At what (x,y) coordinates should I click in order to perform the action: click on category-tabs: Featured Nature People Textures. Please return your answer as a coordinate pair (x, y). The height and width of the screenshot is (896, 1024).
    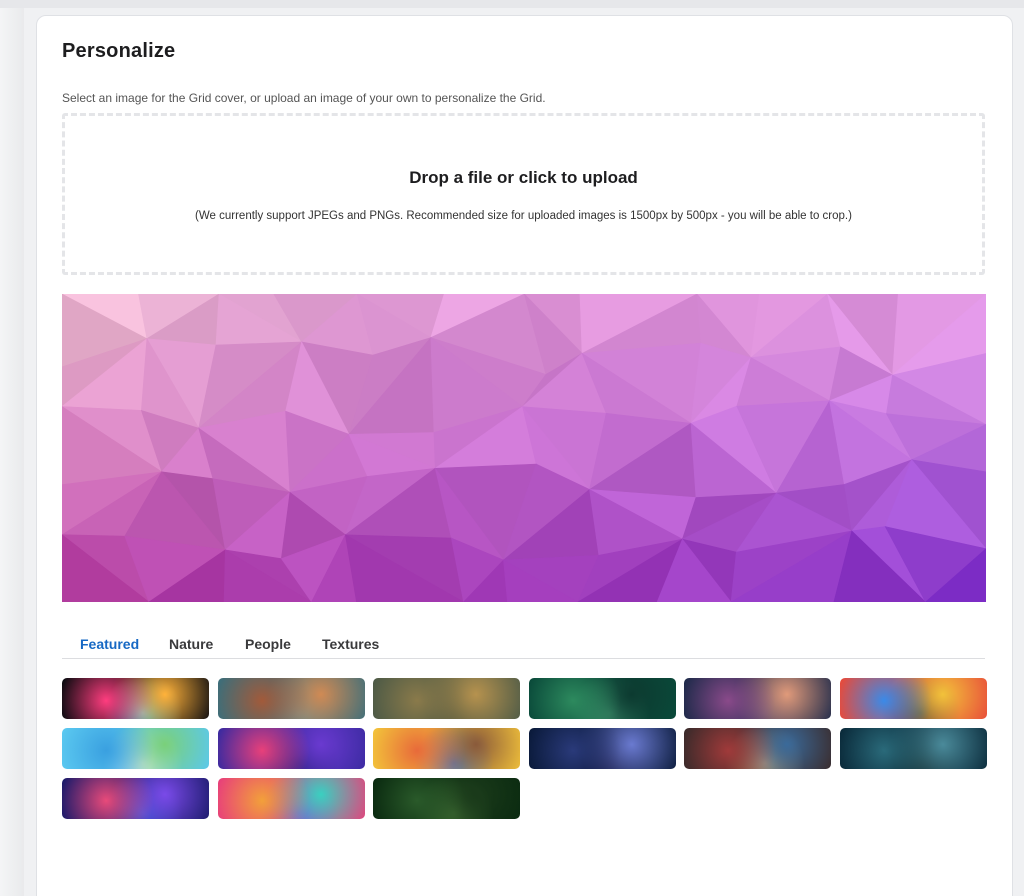
    Looking at the image, I should click on (523, 645).